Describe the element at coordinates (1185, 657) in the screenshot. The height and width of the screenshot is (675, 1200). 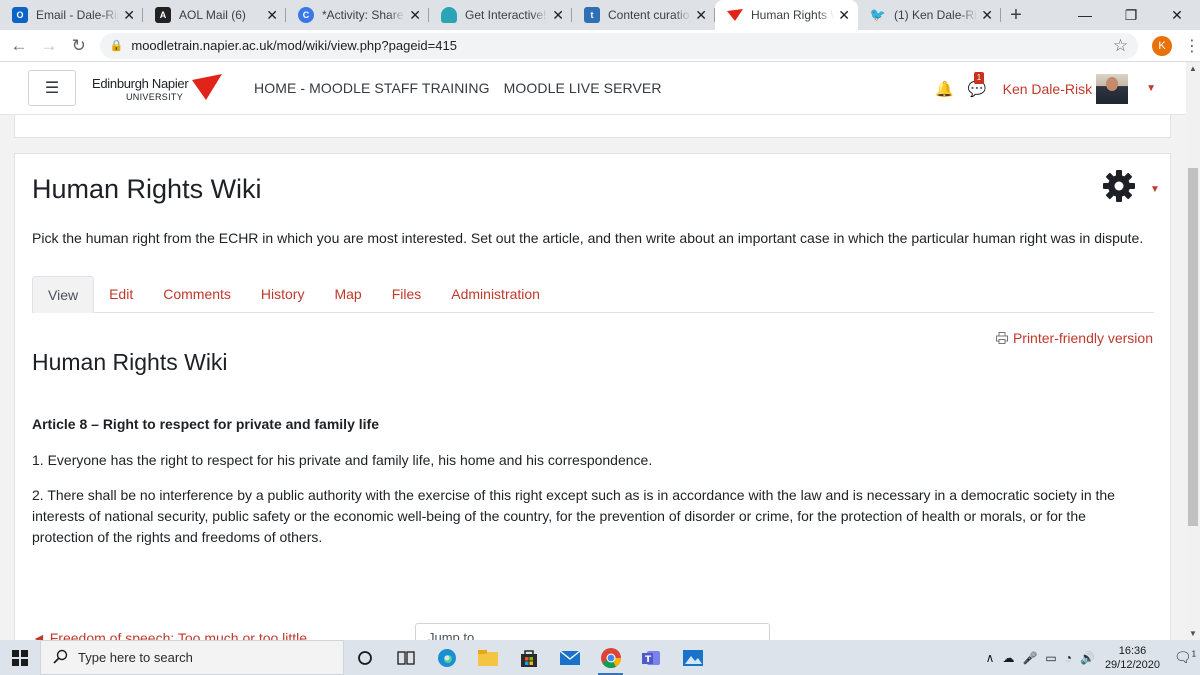
I see `action-center-icon: 🗨1` at that location.